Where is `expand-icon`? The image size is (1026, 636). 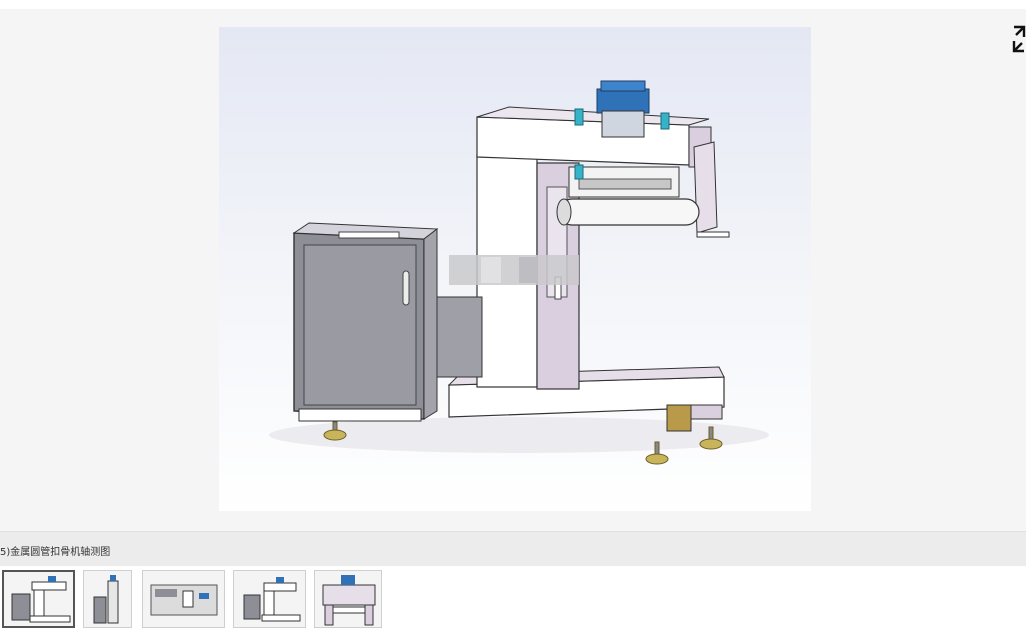 expand-icon is located at coordinates (1019, 39).